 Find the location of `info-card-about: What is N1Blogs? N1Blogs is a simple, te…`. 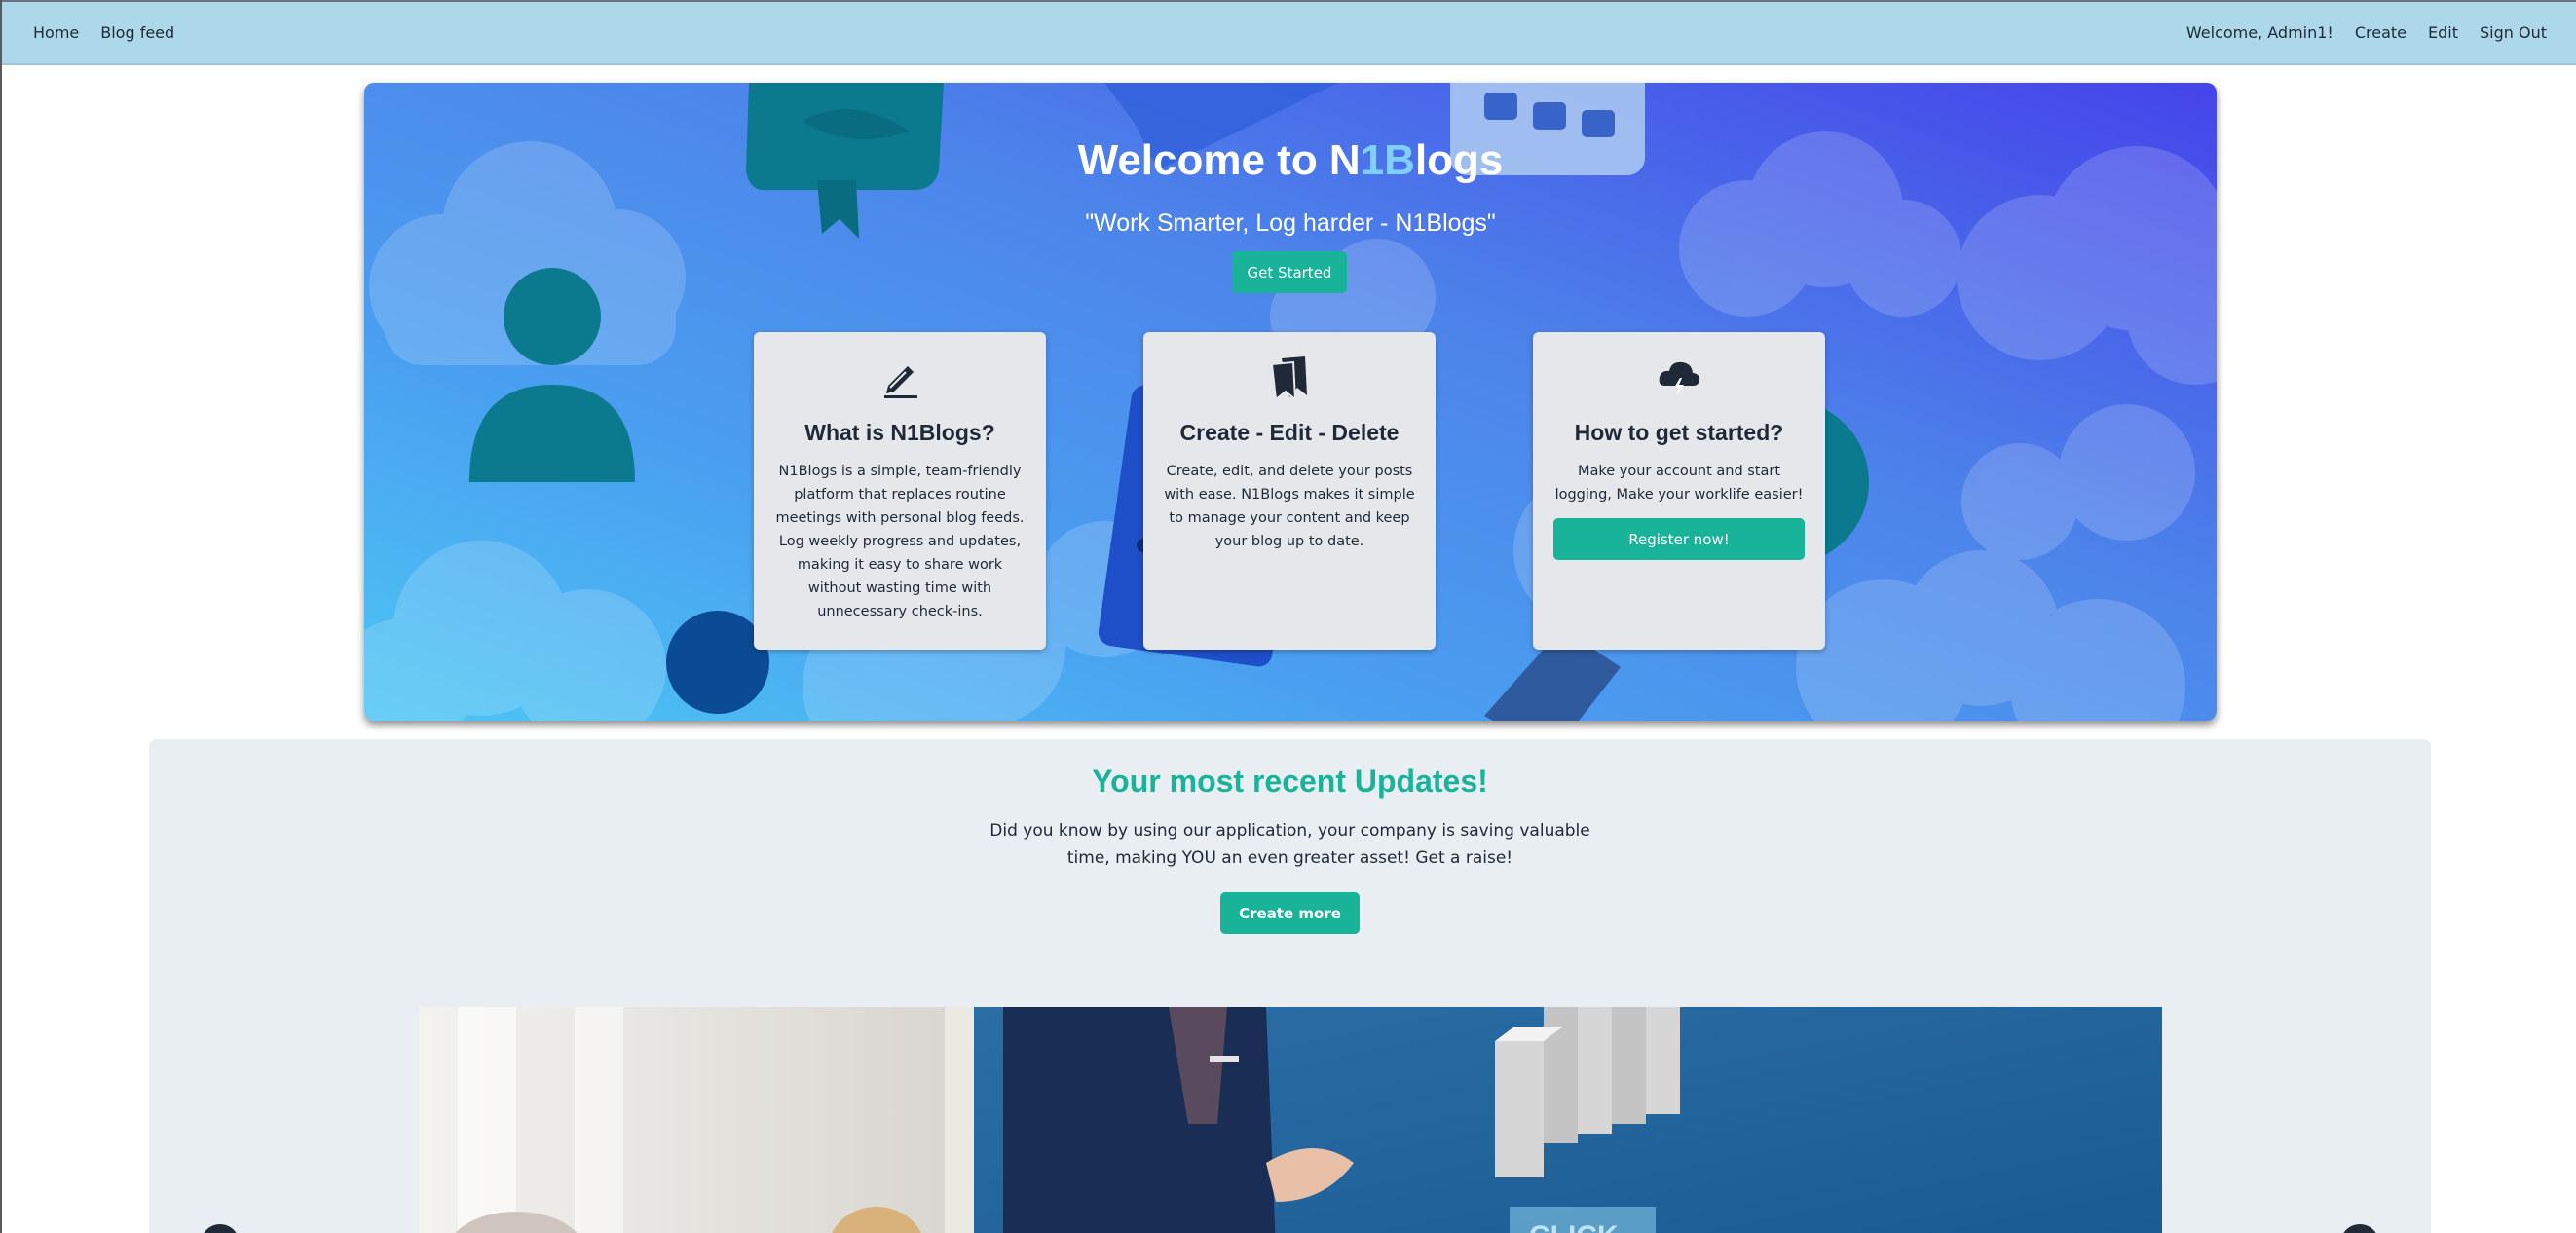

info-card-about: What is N1Blogs? N1Blogs is a simple, te… is located at coordinates (900, 491).